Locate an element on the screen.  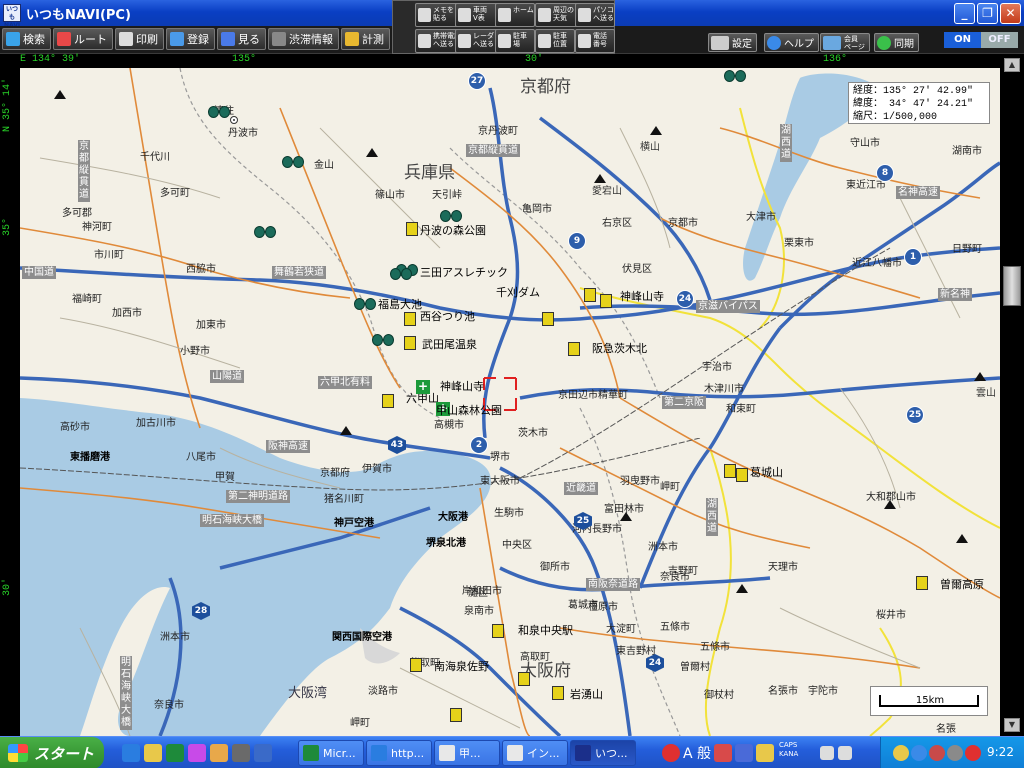
kana-label: KANA is located at coordinates (789, 754).